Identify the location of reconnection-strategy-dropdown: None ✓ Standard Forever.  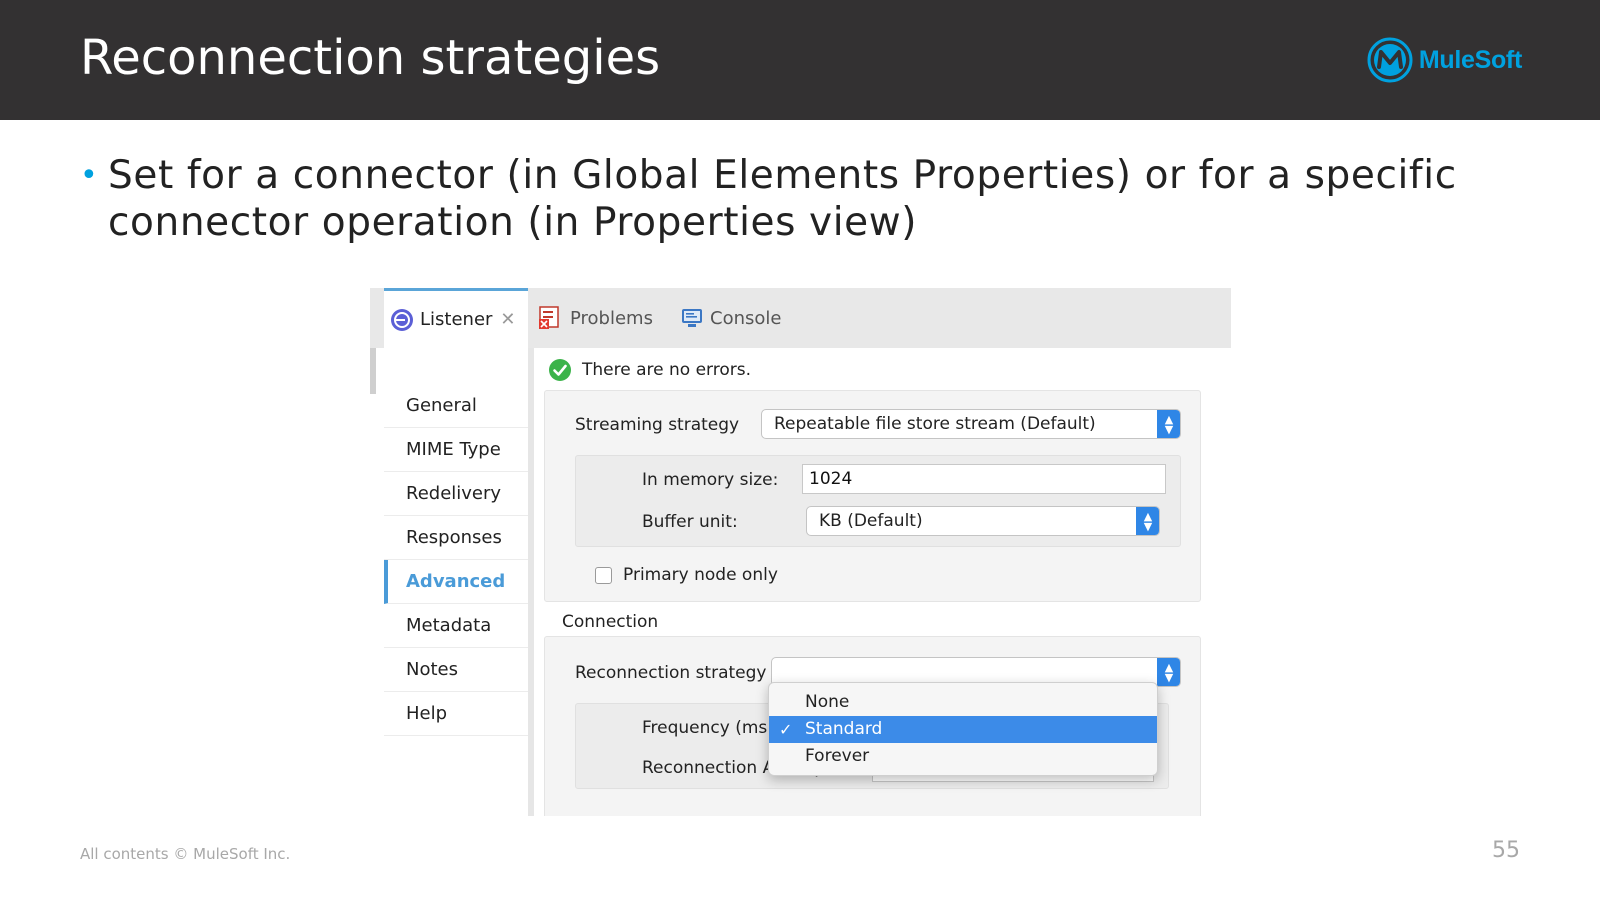
(963, 729).